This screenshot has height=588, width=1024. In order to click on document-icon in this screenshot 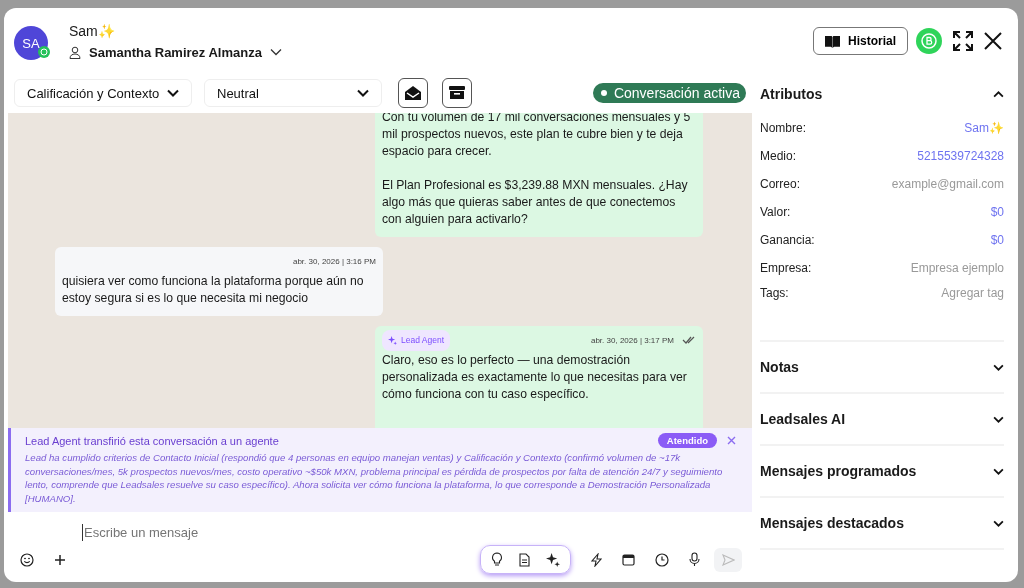, I will do `click(524, 559)`.